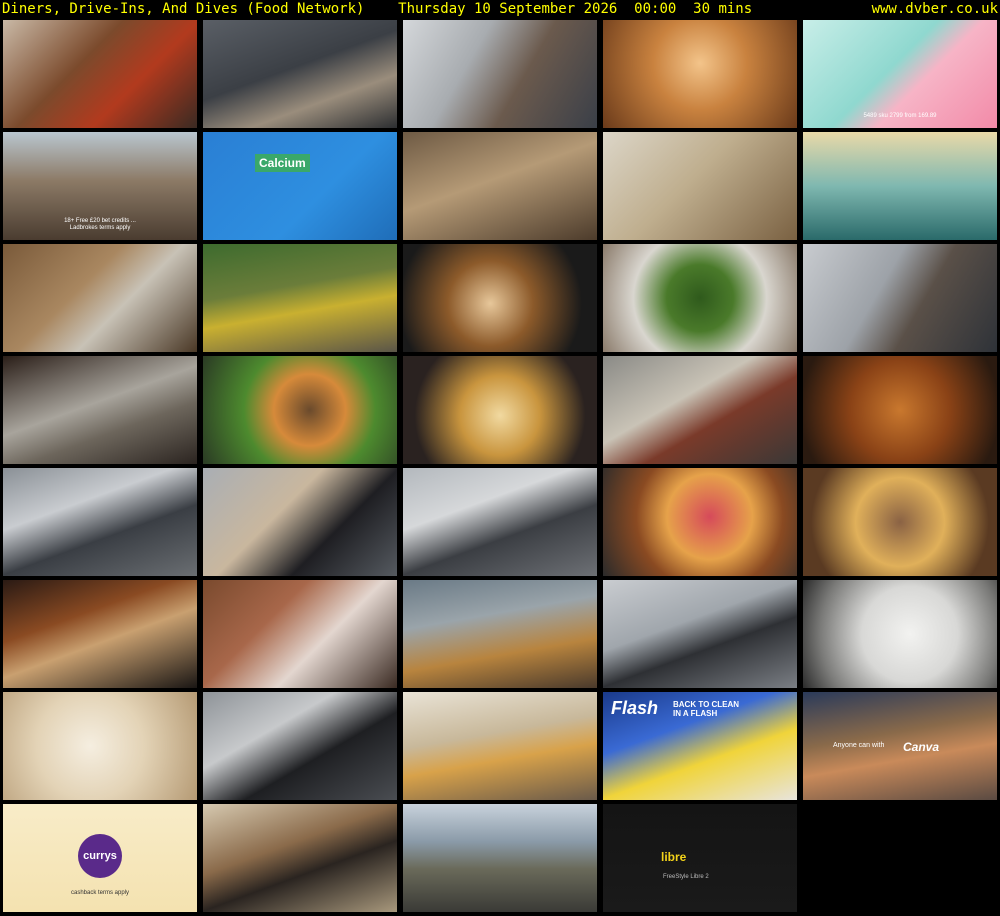  I want to click on thumb-chef-profile-kitchen, so click(300, 746).